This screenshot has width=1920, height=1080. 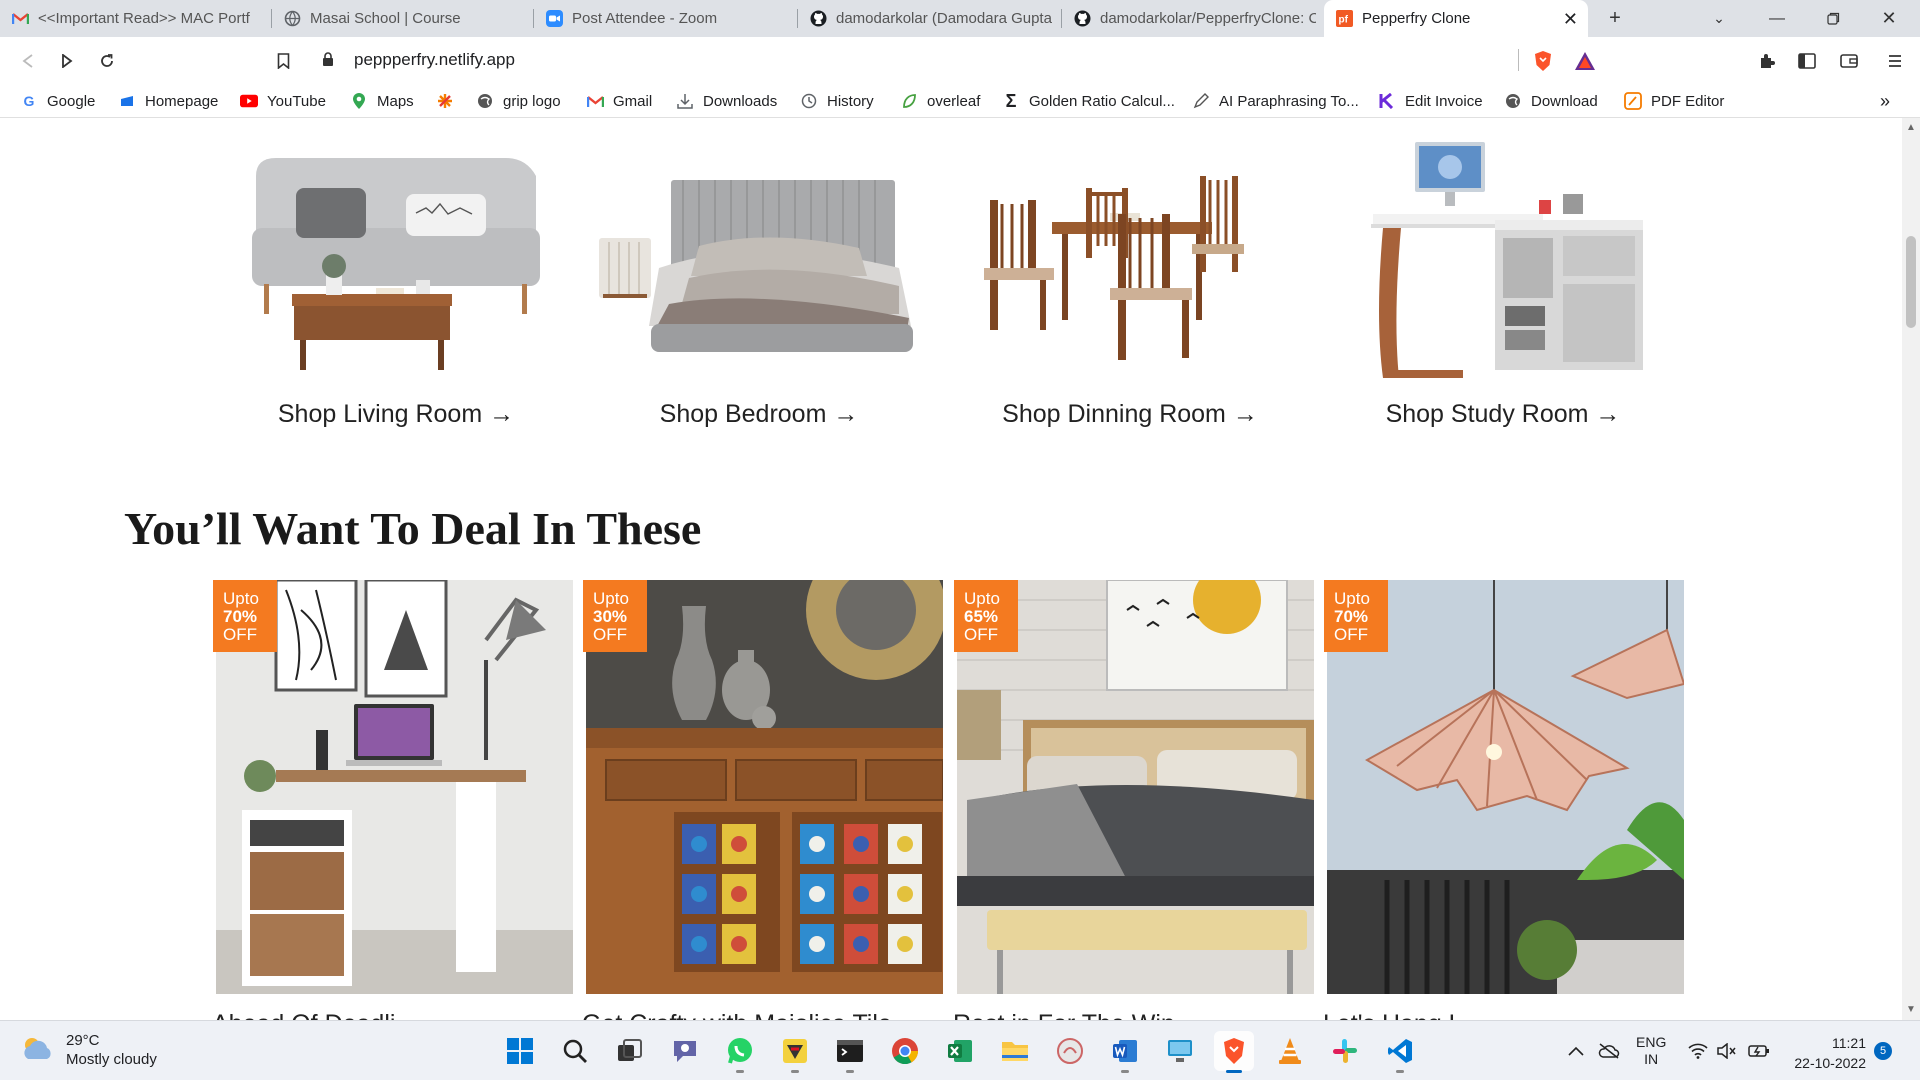 What do you see at coordinates (1674, 101) in the screenshot?
I see `bookmark-pdf-editor: PDF Editor` at bounding box center [1674, 101].